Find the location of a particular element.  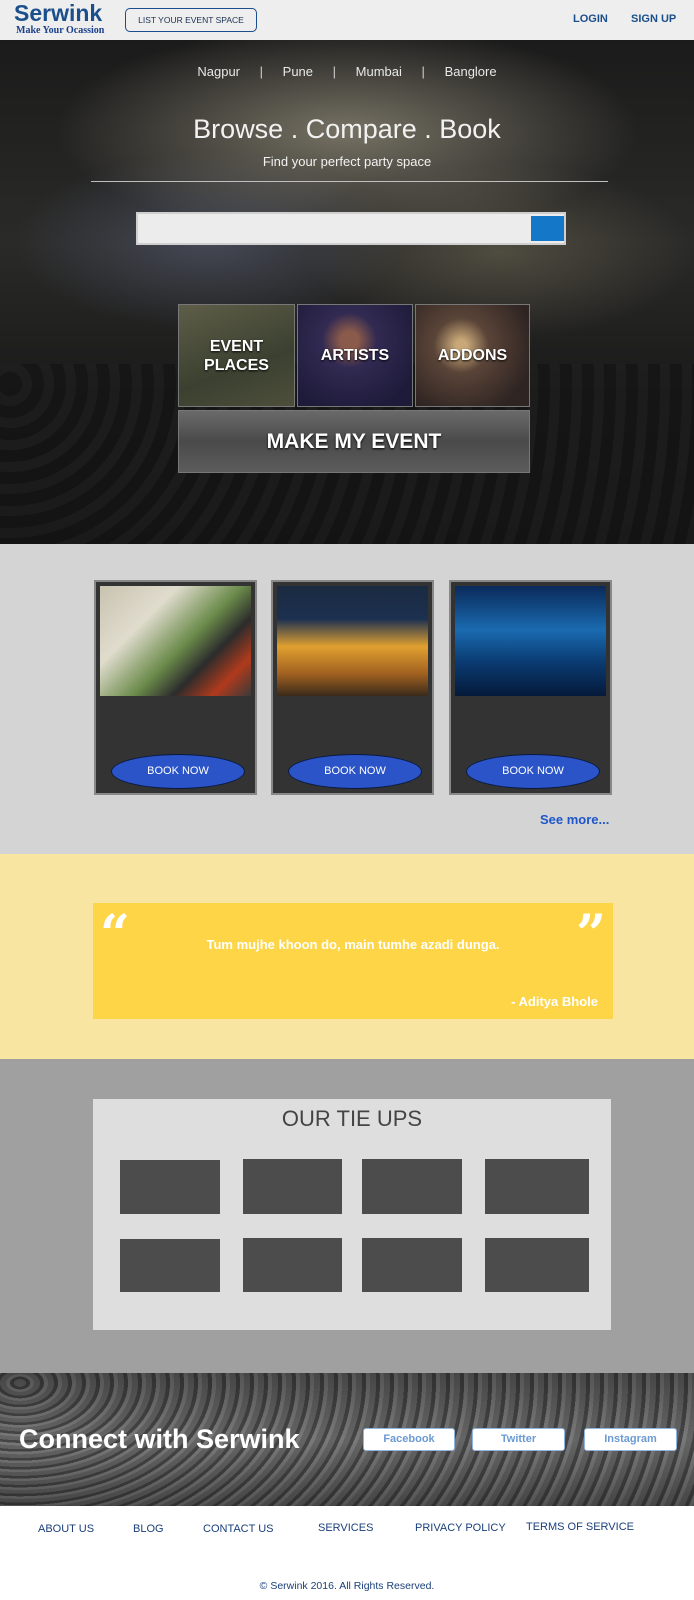

connect-title: Connect with Serwink is located at coordinates (159, 1439).